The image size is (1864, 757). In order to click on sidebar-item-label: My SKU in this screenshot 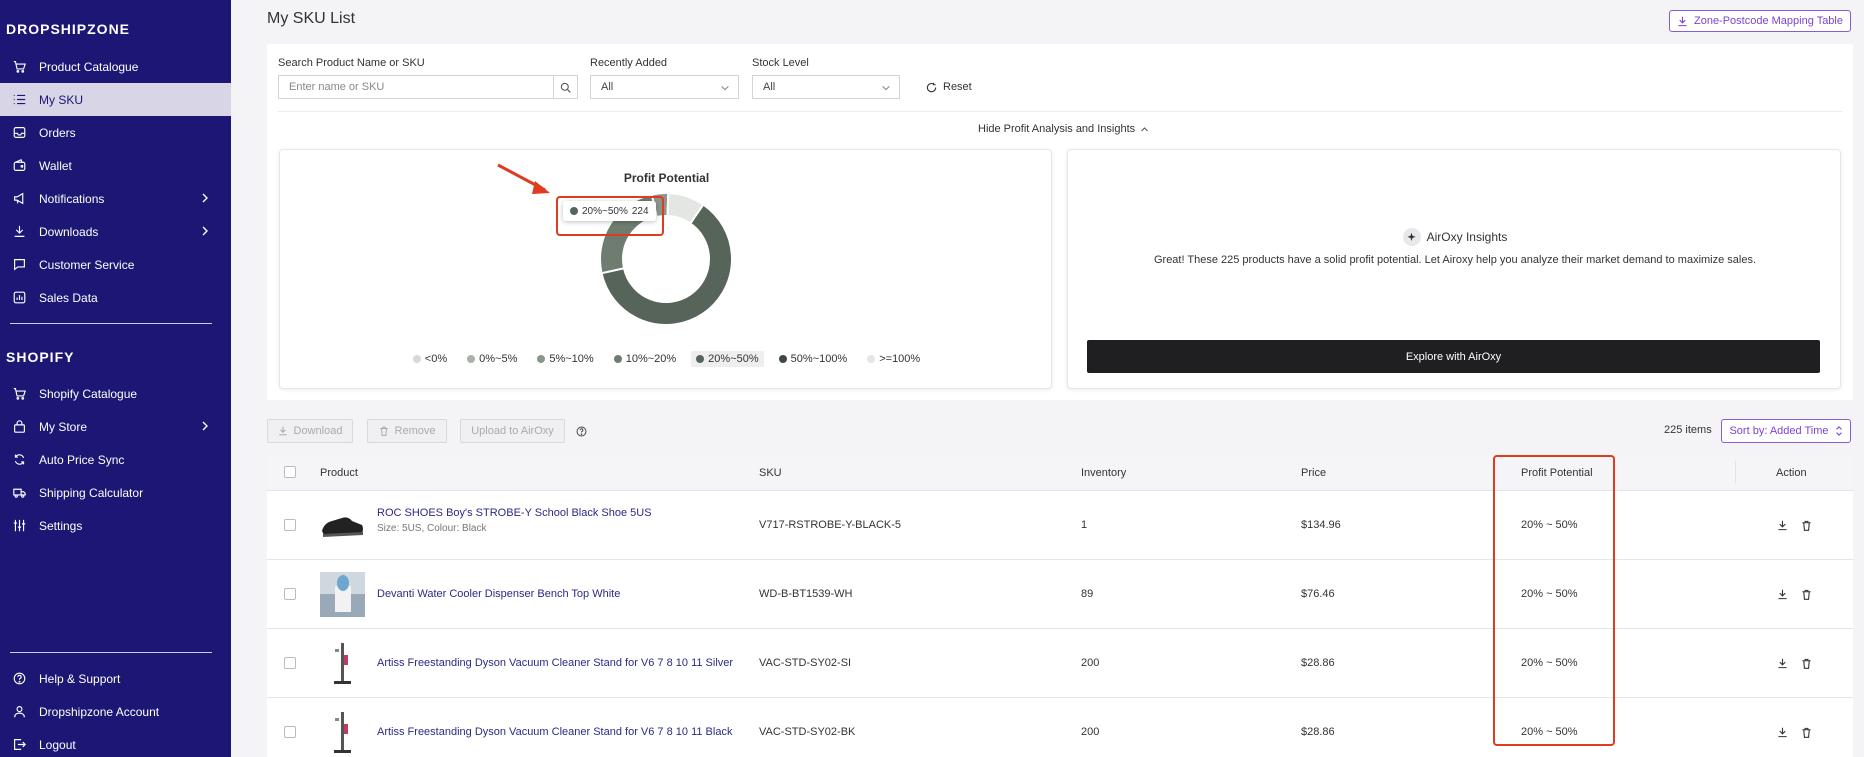, I will do `click(61, 99)`.